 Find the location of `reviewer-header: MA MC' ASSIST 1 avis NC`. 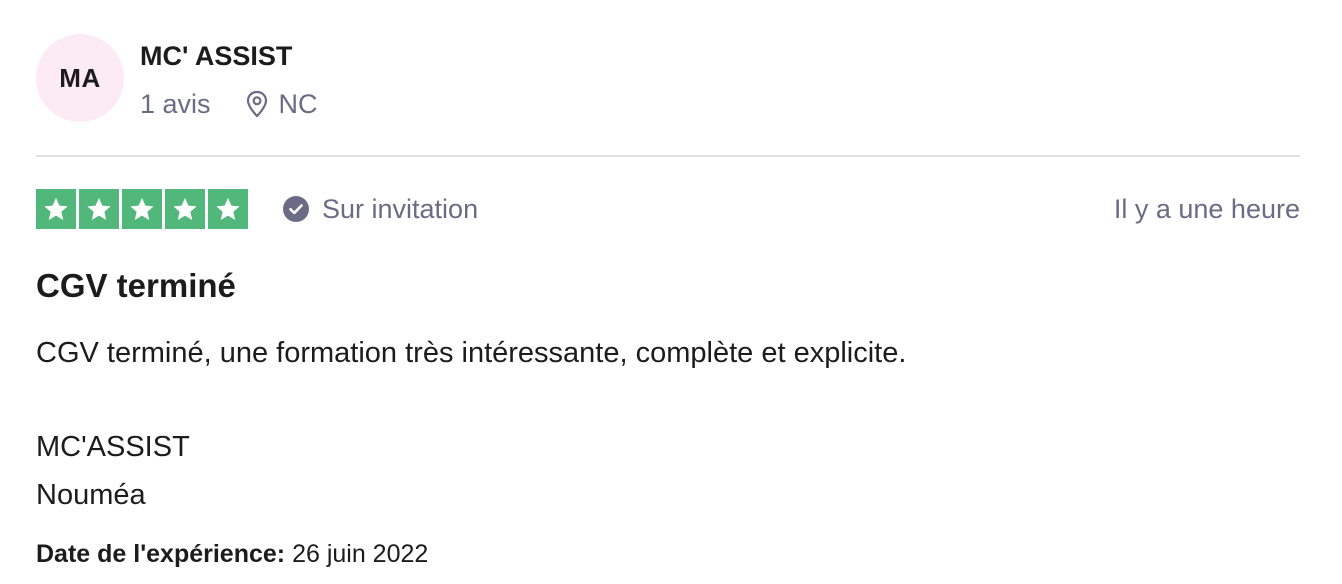

reviewer-header: MA MC' ASSIST 1 avis NC is located at coordinates (177, 78).